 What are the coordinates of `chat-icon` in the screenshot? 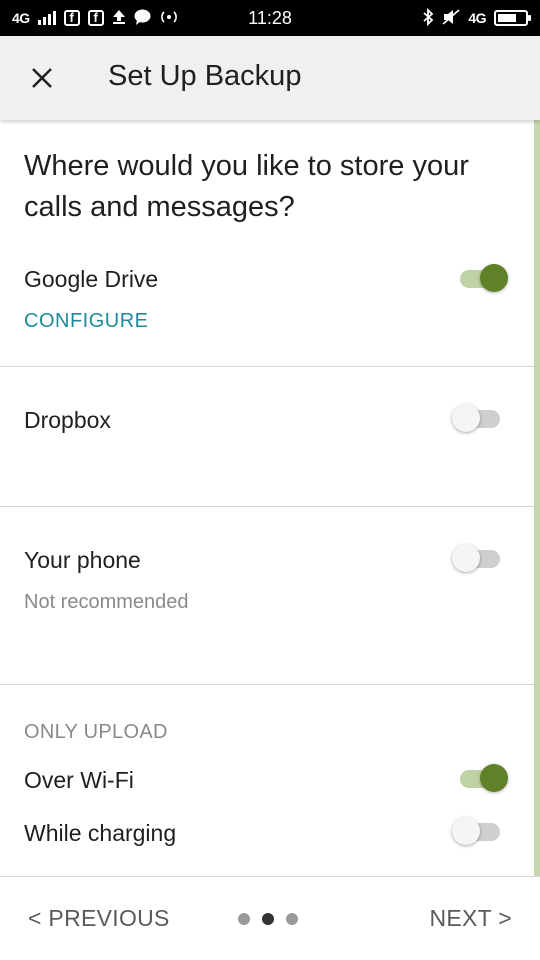 It's located at (142, 18).